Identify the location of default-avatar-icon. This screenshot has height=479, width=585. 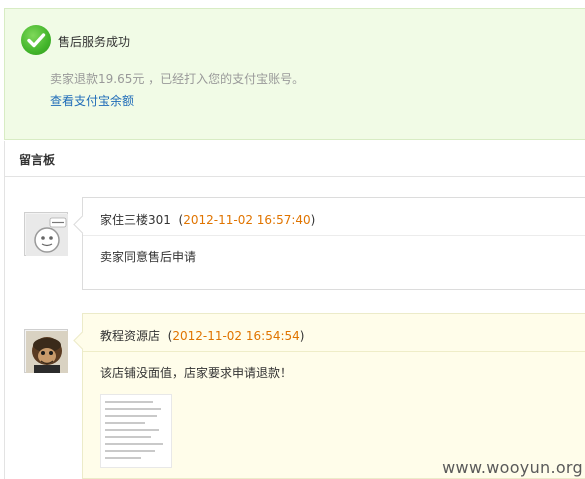
(46, 234).